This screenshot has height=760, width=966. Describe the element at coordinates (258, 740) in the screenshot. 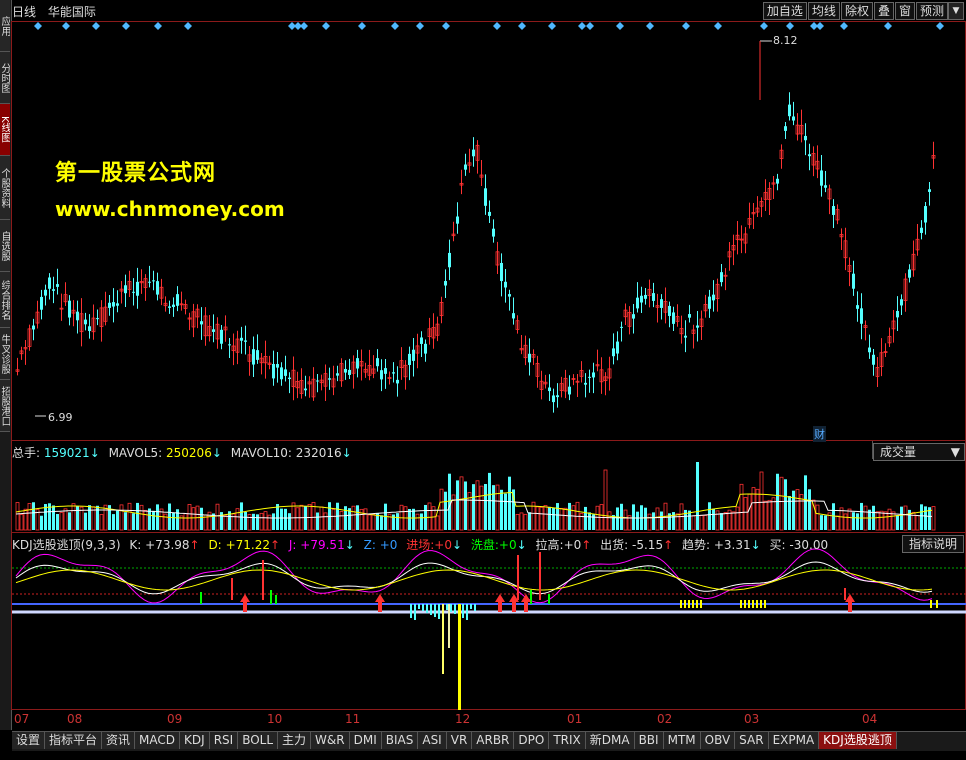

I see `indicator-tab: BOLL` at that location.